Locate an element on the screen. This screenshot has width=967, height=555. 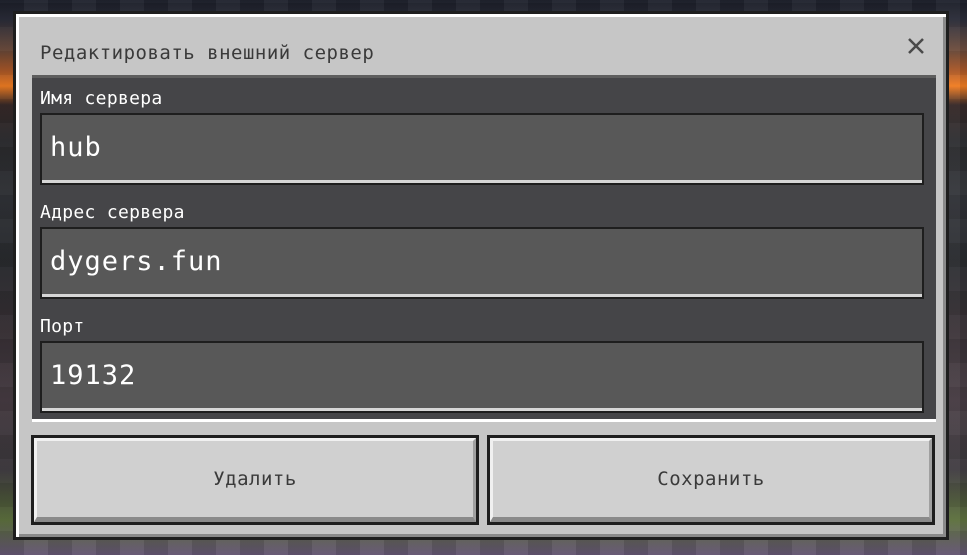
delete-button-label: Удалить is located at coordinates (255, 480).